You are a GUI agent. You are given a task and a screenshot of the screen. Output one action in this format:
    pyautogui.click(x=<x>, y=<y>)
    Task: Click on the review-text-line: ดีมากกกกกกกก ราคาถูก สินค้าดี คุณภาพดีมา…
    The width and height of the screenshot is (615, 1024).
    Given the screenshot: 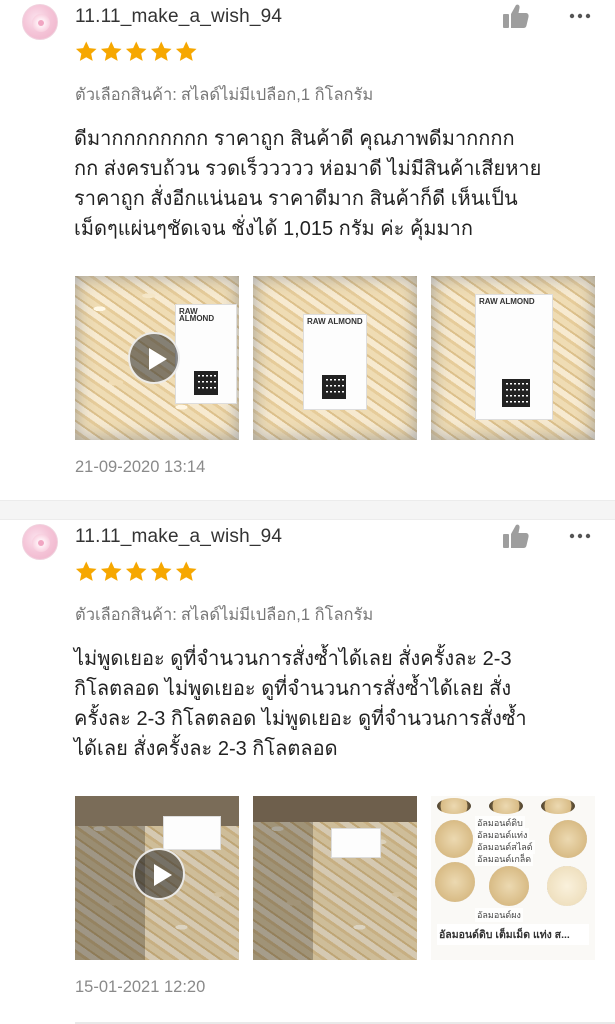 What is the action you would take?
    pyautogui.click(x=294, y=139)
    